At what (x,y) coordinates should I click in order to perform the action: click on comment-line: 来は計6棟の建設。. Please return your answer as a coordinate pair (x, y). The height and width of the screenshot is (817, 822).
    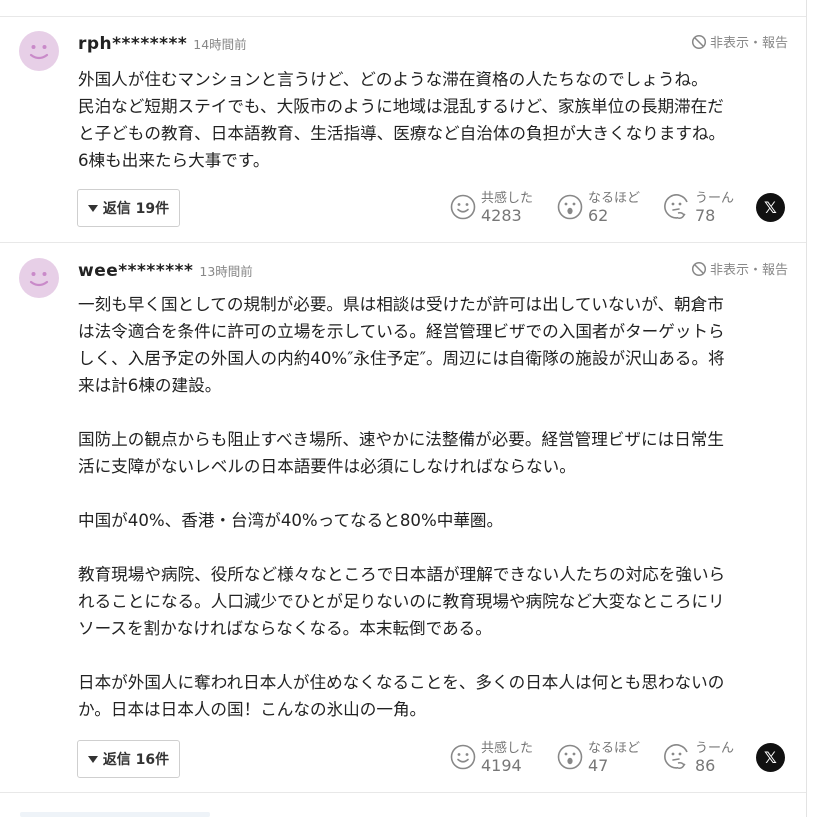
    Looking at the image, I should click on (150, 385).